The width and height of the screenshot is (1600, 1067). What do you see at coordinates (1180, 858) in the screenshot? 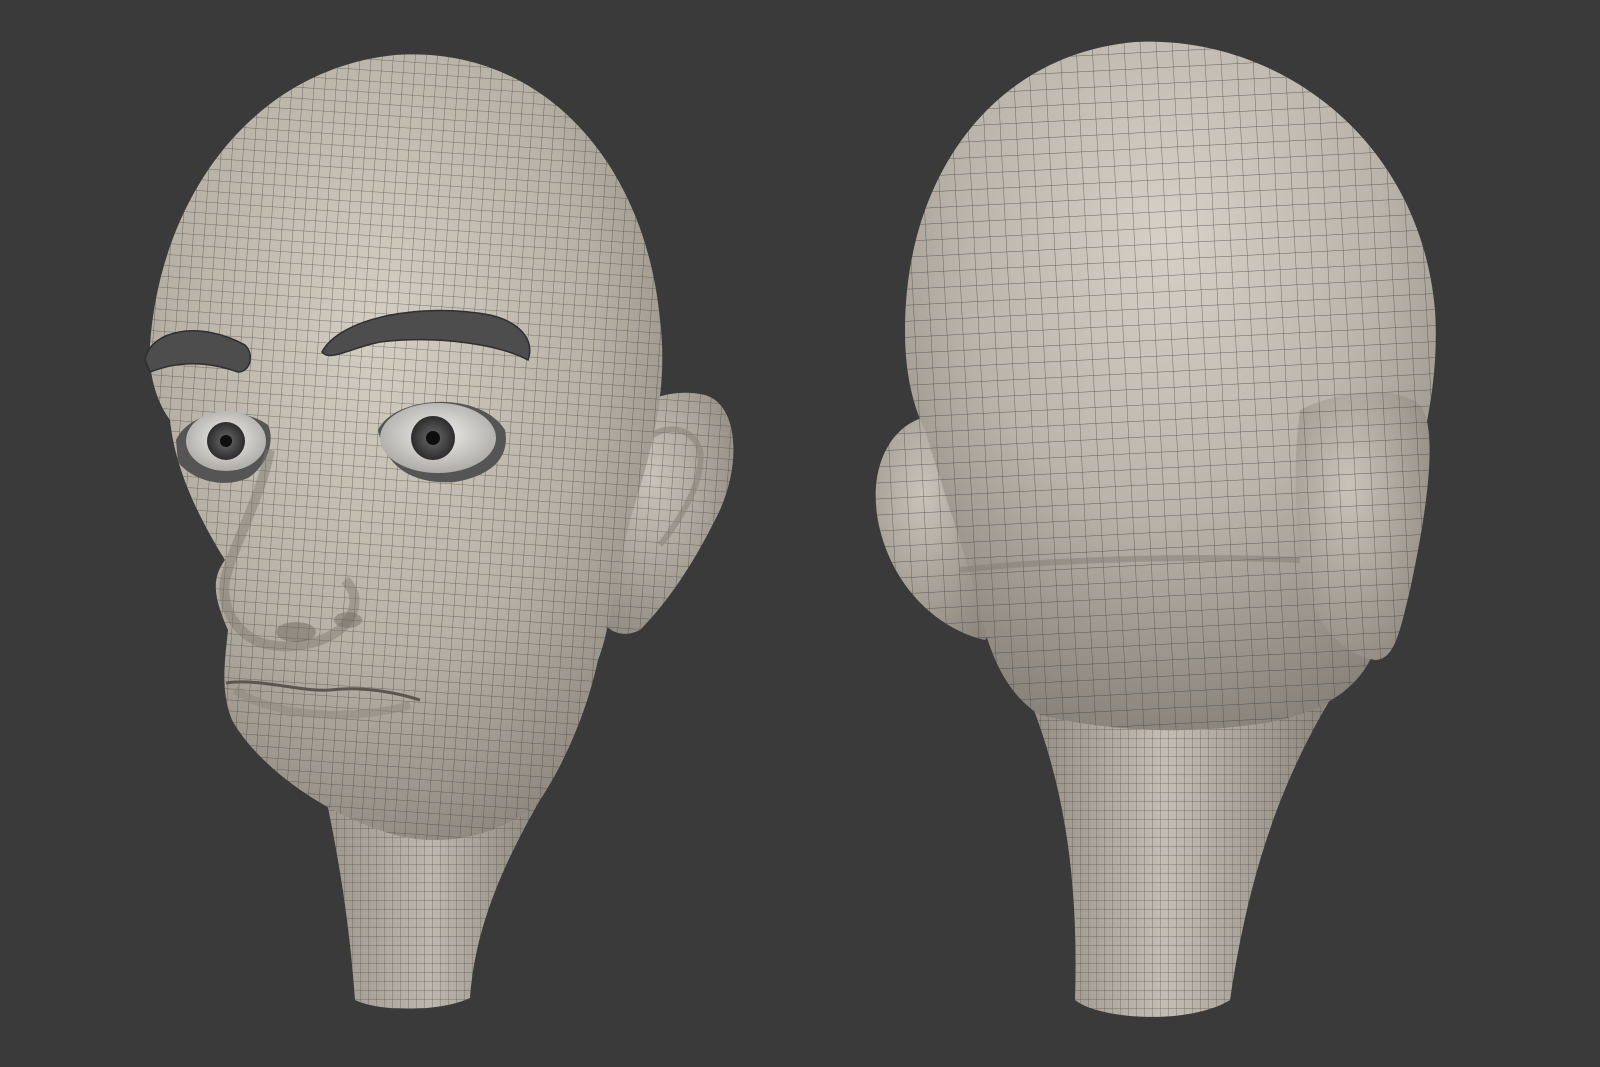
I see `back-neck` at bounding box center [1180, 858].